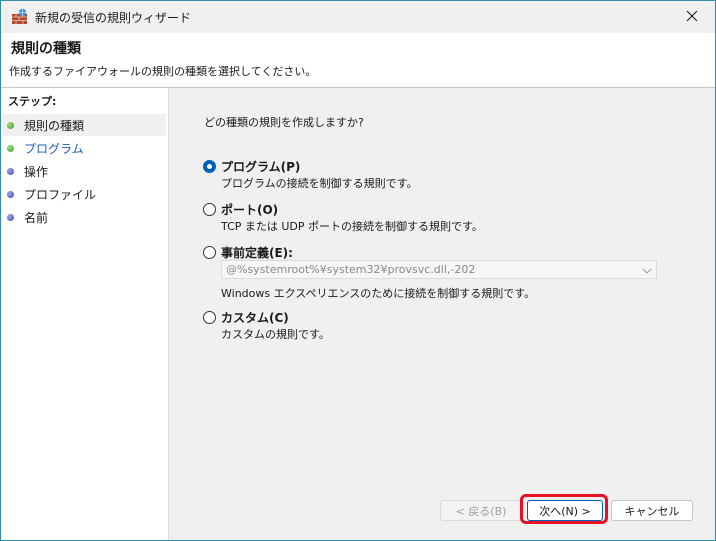  What do you see at coordinates (351, 269) in the screenshot?
I see `select-value: @%systemroot%¥system32¥provsvc.dll,-202` at bounding box center [351, 269].